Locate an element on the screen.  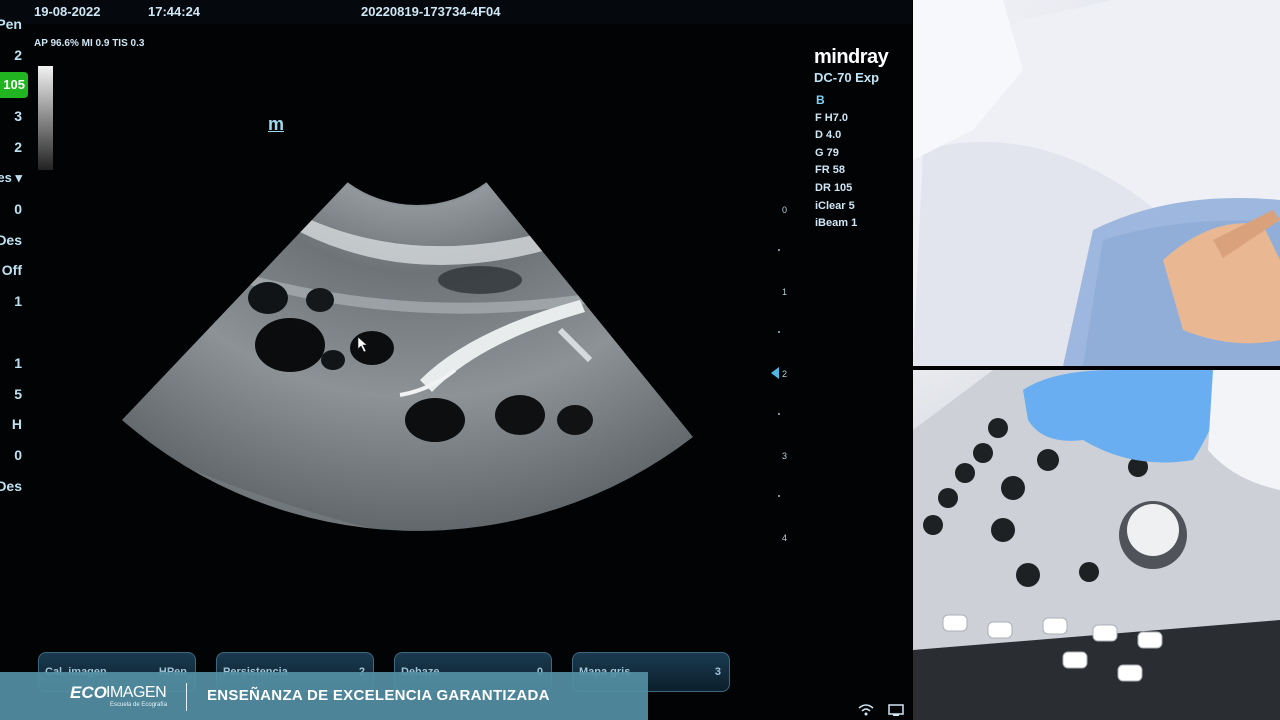
param-ibeam: iBeam 1 is located at coordinates (836, 223).